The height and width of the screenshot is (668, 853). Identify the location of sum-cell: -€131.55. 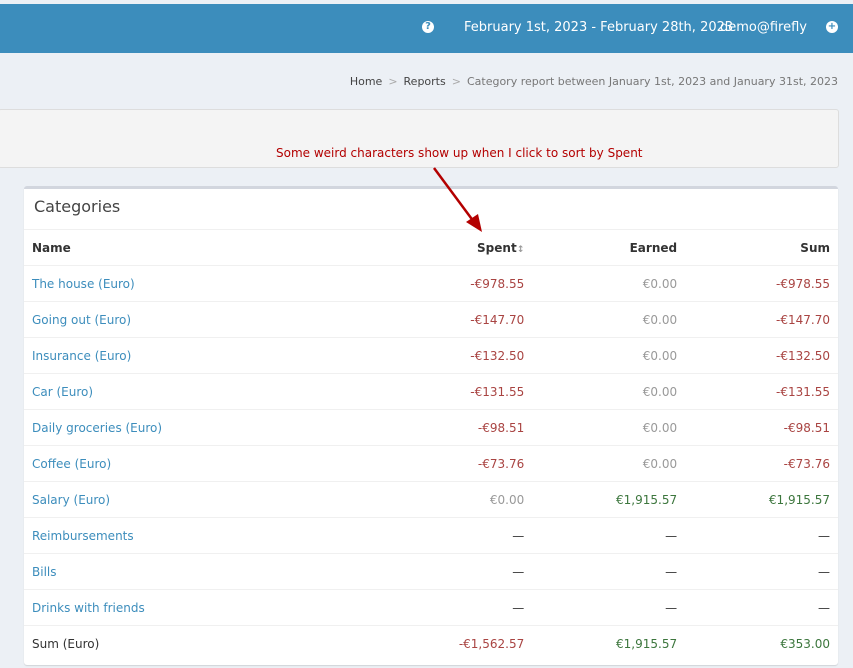
(761, 391).